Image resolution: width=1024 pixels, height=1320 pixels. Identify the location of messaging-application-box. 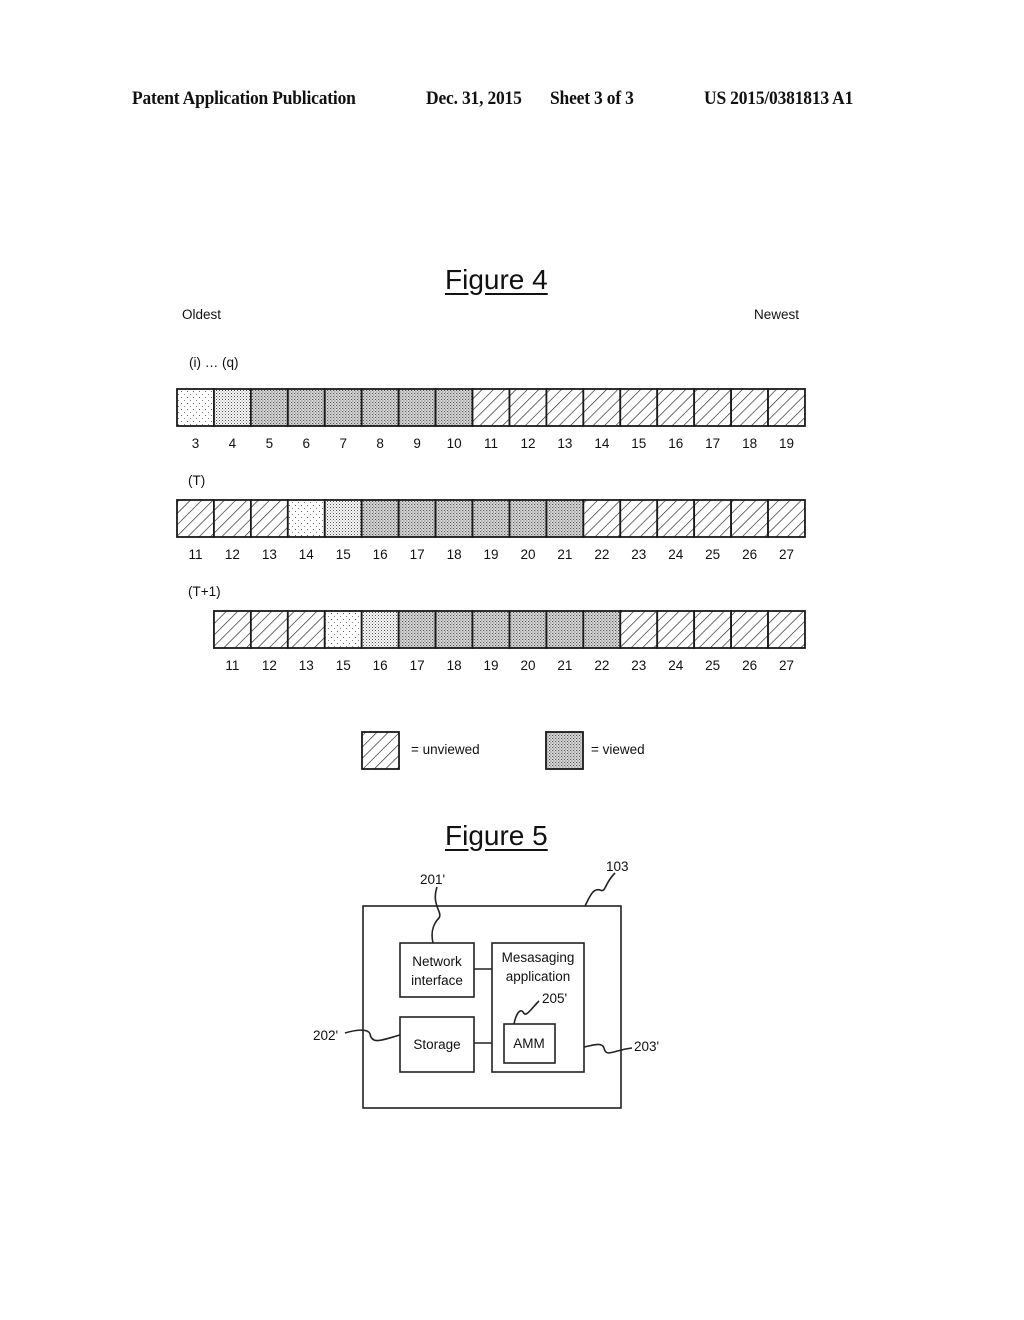
(538, 1007).